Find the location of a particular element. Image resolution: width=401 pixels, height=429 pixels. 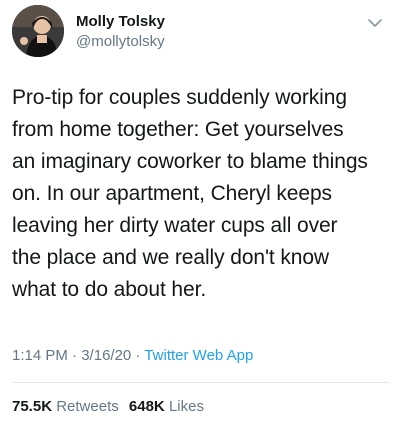

tweet-time: 1:14 PM is located at coordinates (40, 355).